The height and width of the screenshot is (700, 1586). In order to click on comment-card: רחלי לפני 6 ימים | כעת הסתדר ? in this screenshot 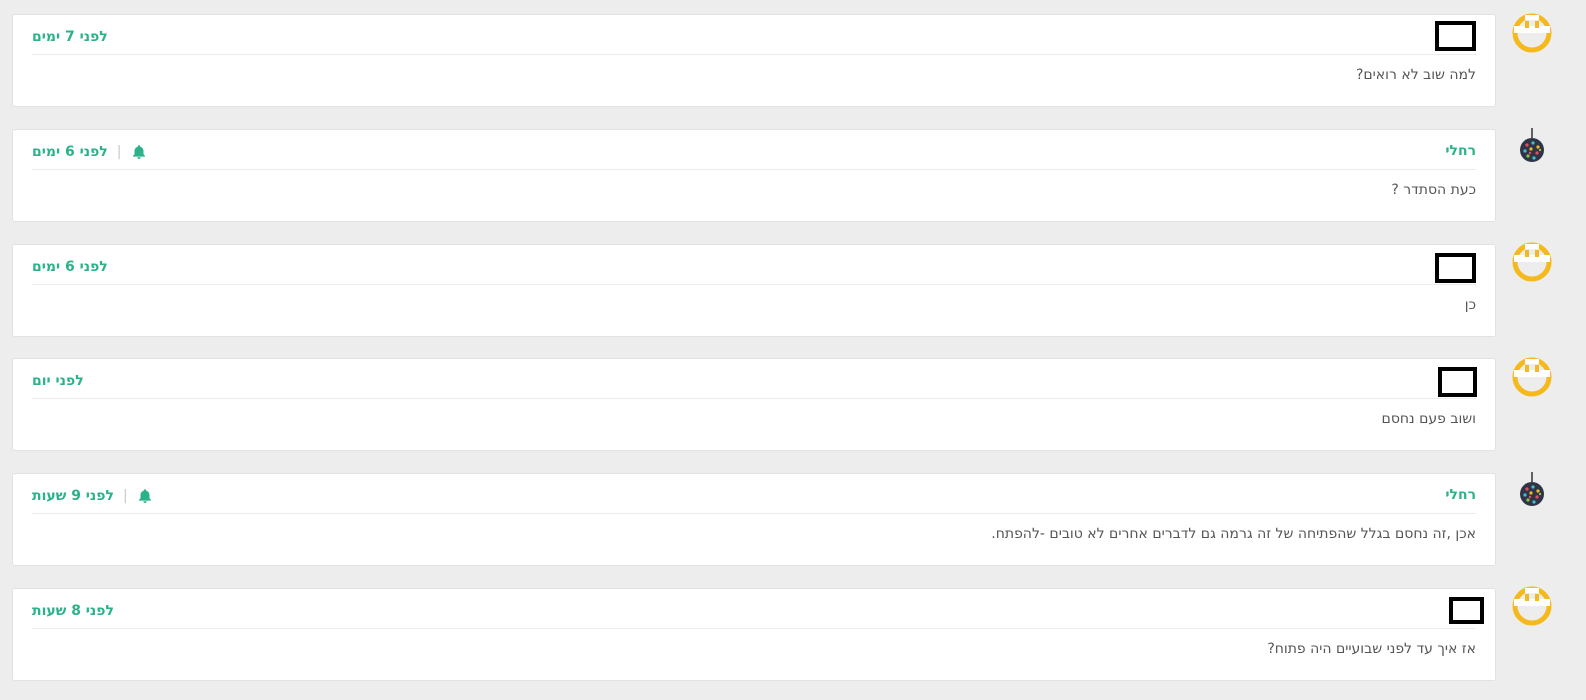, I will do `click(754, 175)`.